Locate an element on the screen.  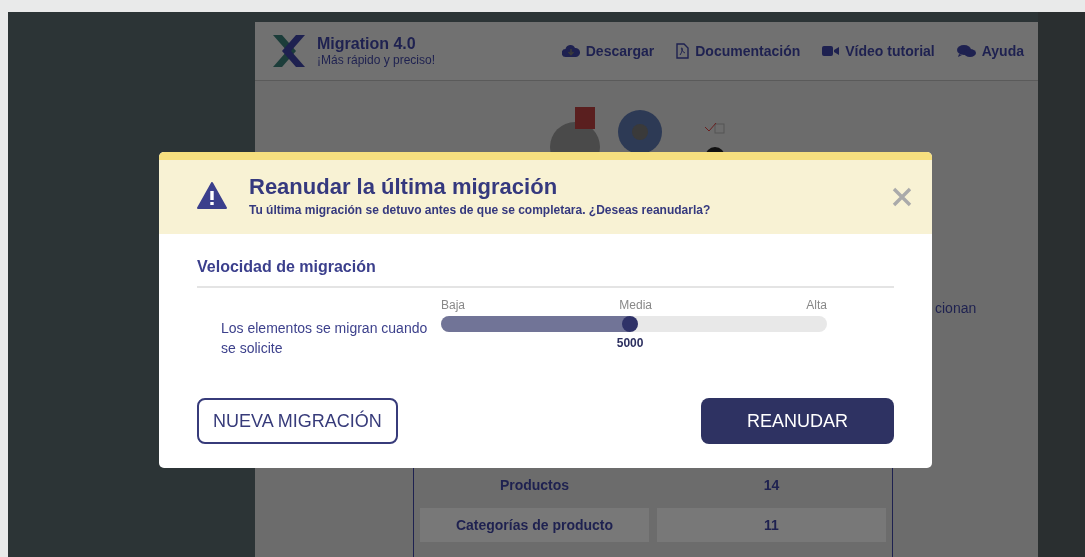
pdf-file-icon is located at coordinates (683, 51).